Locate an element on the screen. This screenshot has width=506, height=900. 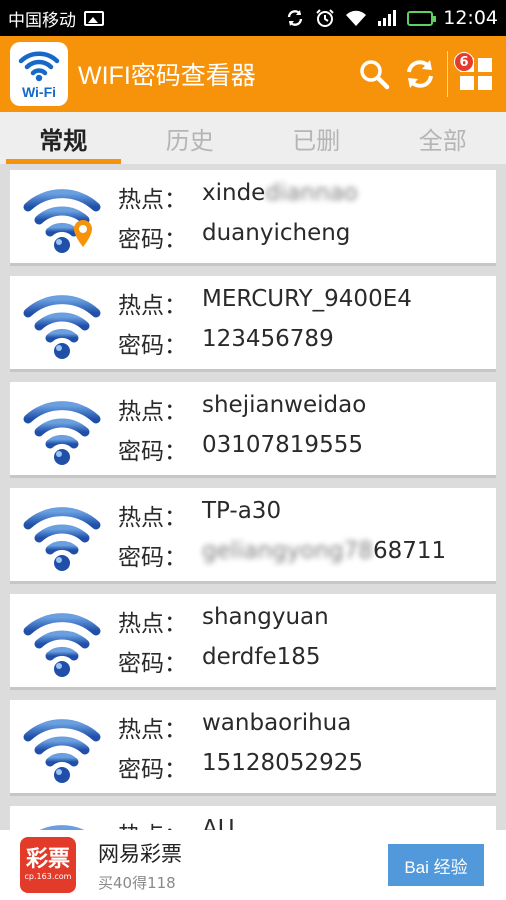
password-line: 密码： 15128052925 is located at coordinates (240, 767).